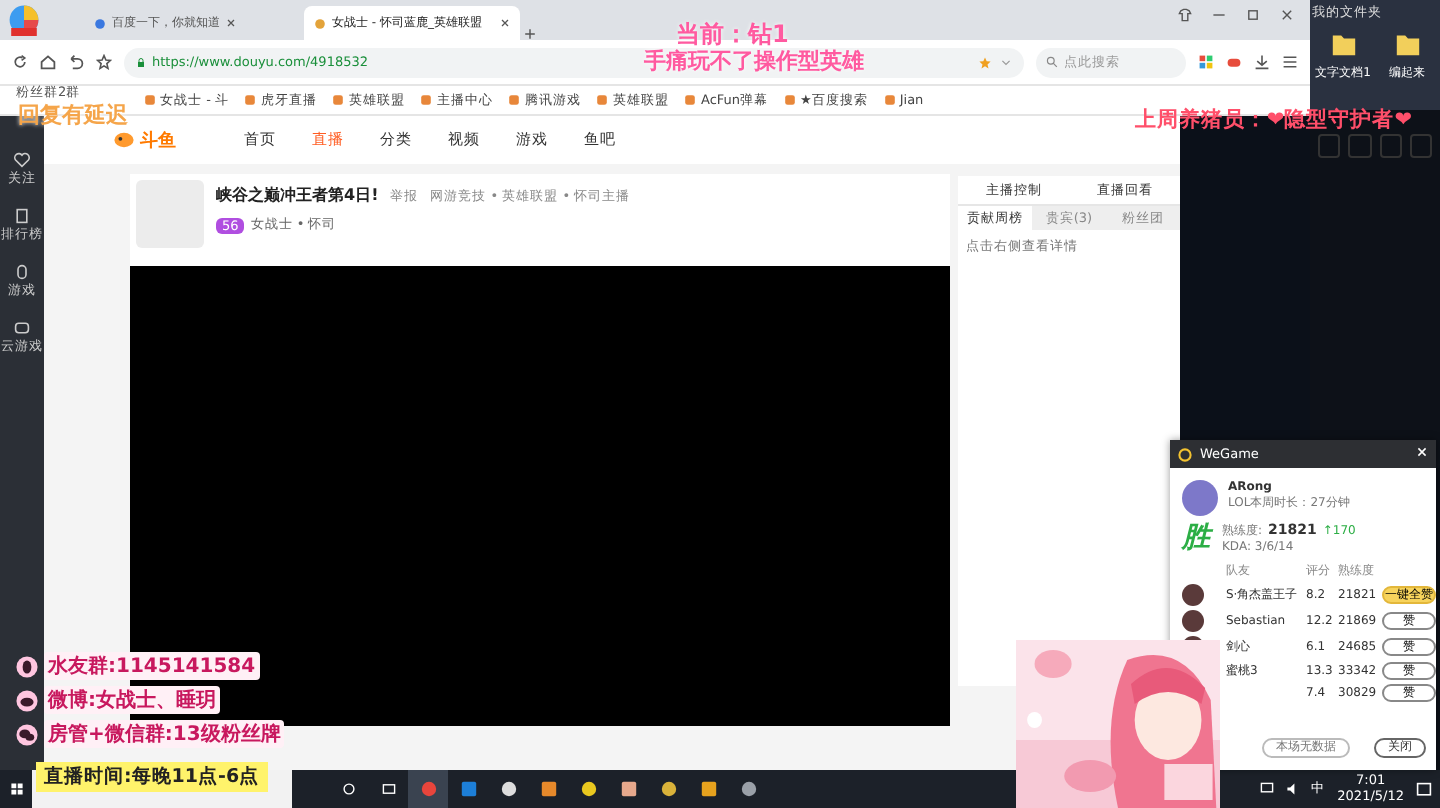 The image size is (1440, 808). I want to click on note-overlay-text: 手痛玩不了操作型英雄, so click(754, 61).